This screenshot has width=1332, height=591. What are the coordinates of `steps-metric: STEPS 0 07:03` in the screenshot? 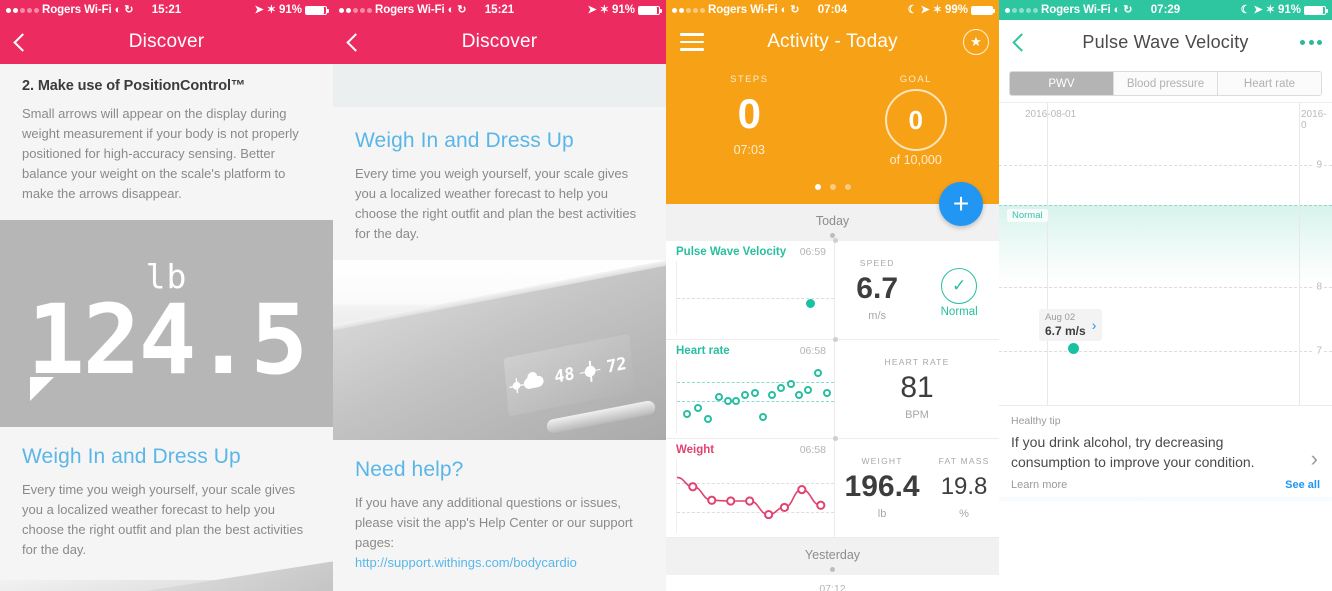 It's located at (749, 120).